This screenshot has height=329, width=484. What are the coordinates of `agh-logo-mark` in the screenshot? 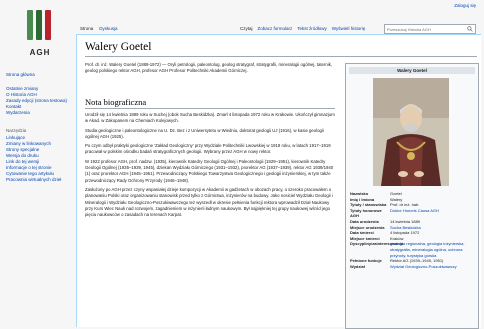 It's located at (39, 26).